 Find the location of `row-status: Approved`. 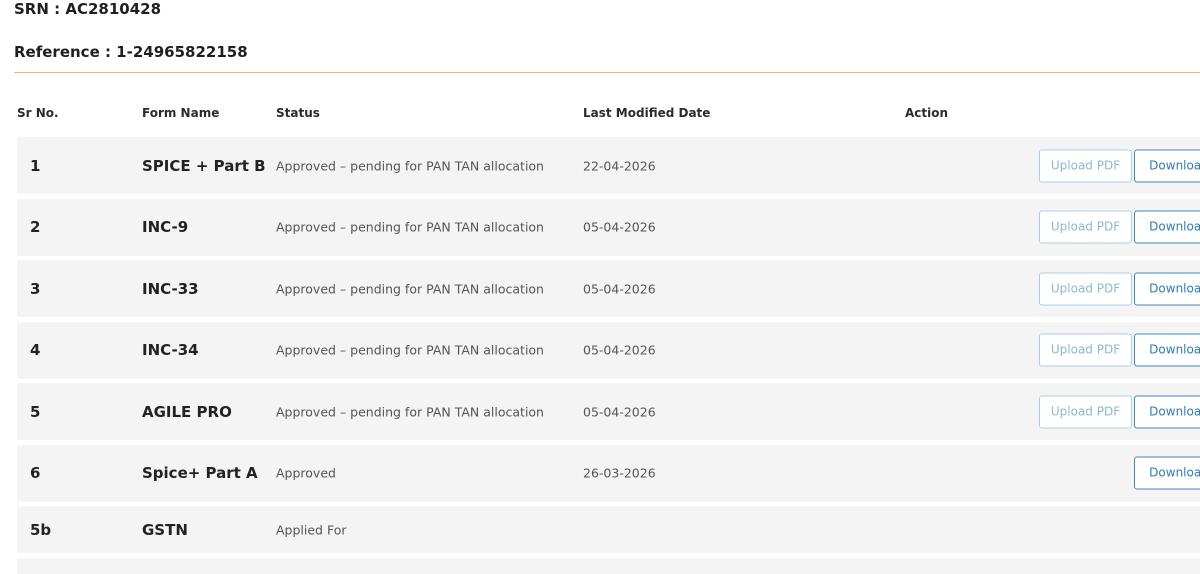

row-status: Approved is located at coordinates (306, 473).